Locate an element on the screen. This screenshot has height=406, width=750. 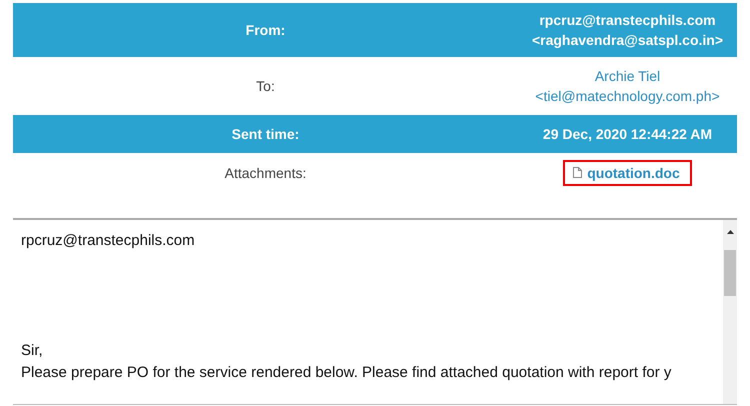
document-icon is located at coordinates (577, 172).